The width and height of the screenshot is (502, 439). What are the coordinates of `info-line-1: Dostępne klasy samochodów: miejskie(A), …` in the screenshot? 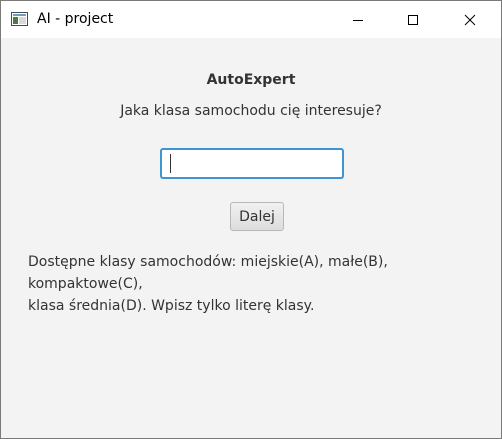 It's located at (208, 273).